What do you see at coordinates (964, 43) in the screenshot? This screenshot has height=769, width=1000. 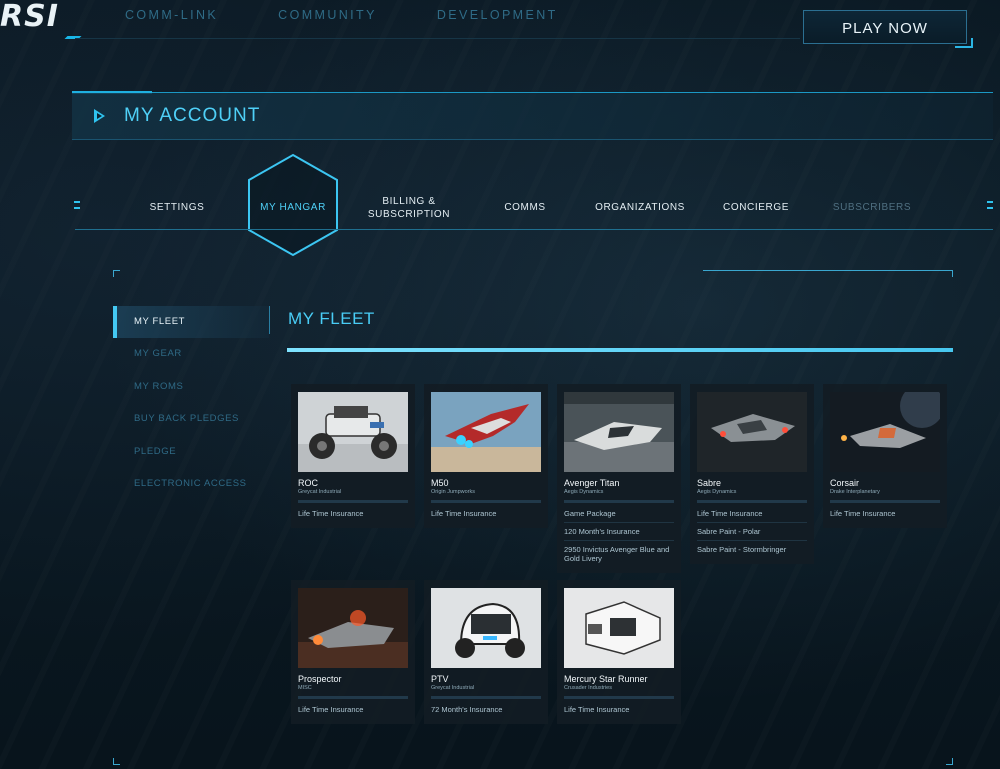 I see `play-button-accent` at bounding box center [964, 43].